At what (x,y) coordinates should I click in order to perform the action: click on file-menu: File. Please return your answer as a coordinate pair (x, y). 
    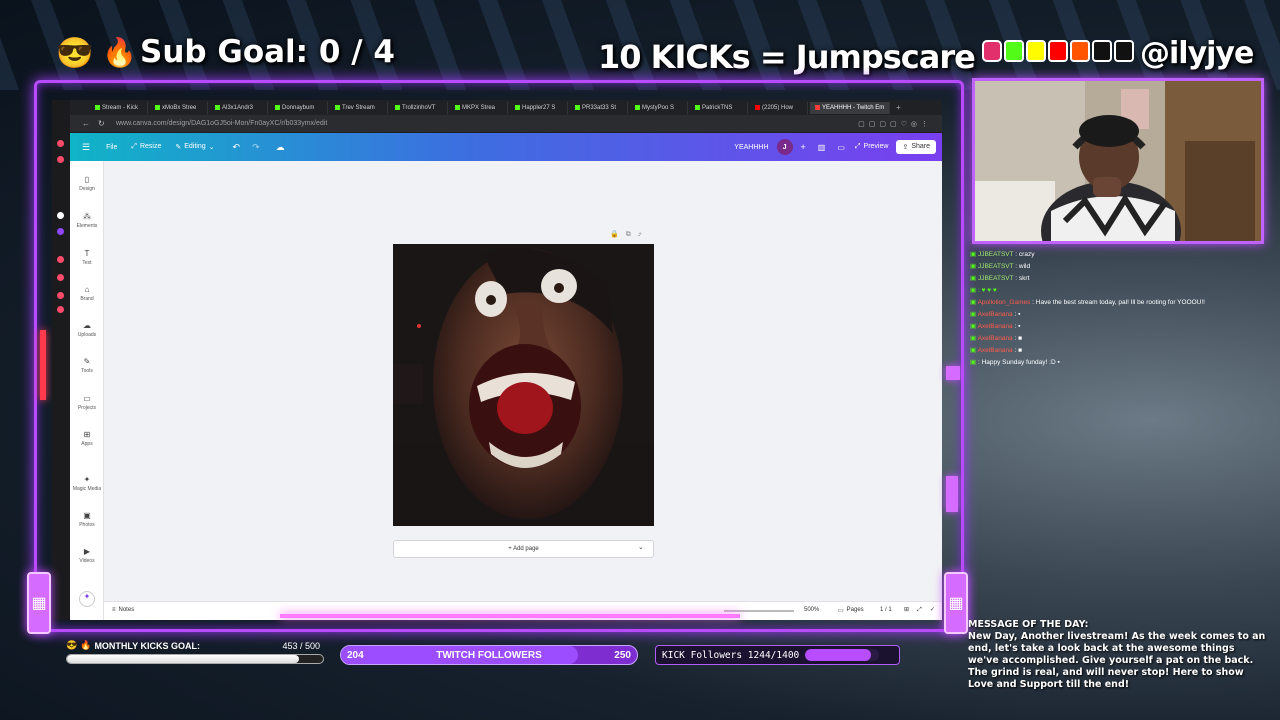
    Looking at the image, I should click on (111, 147).